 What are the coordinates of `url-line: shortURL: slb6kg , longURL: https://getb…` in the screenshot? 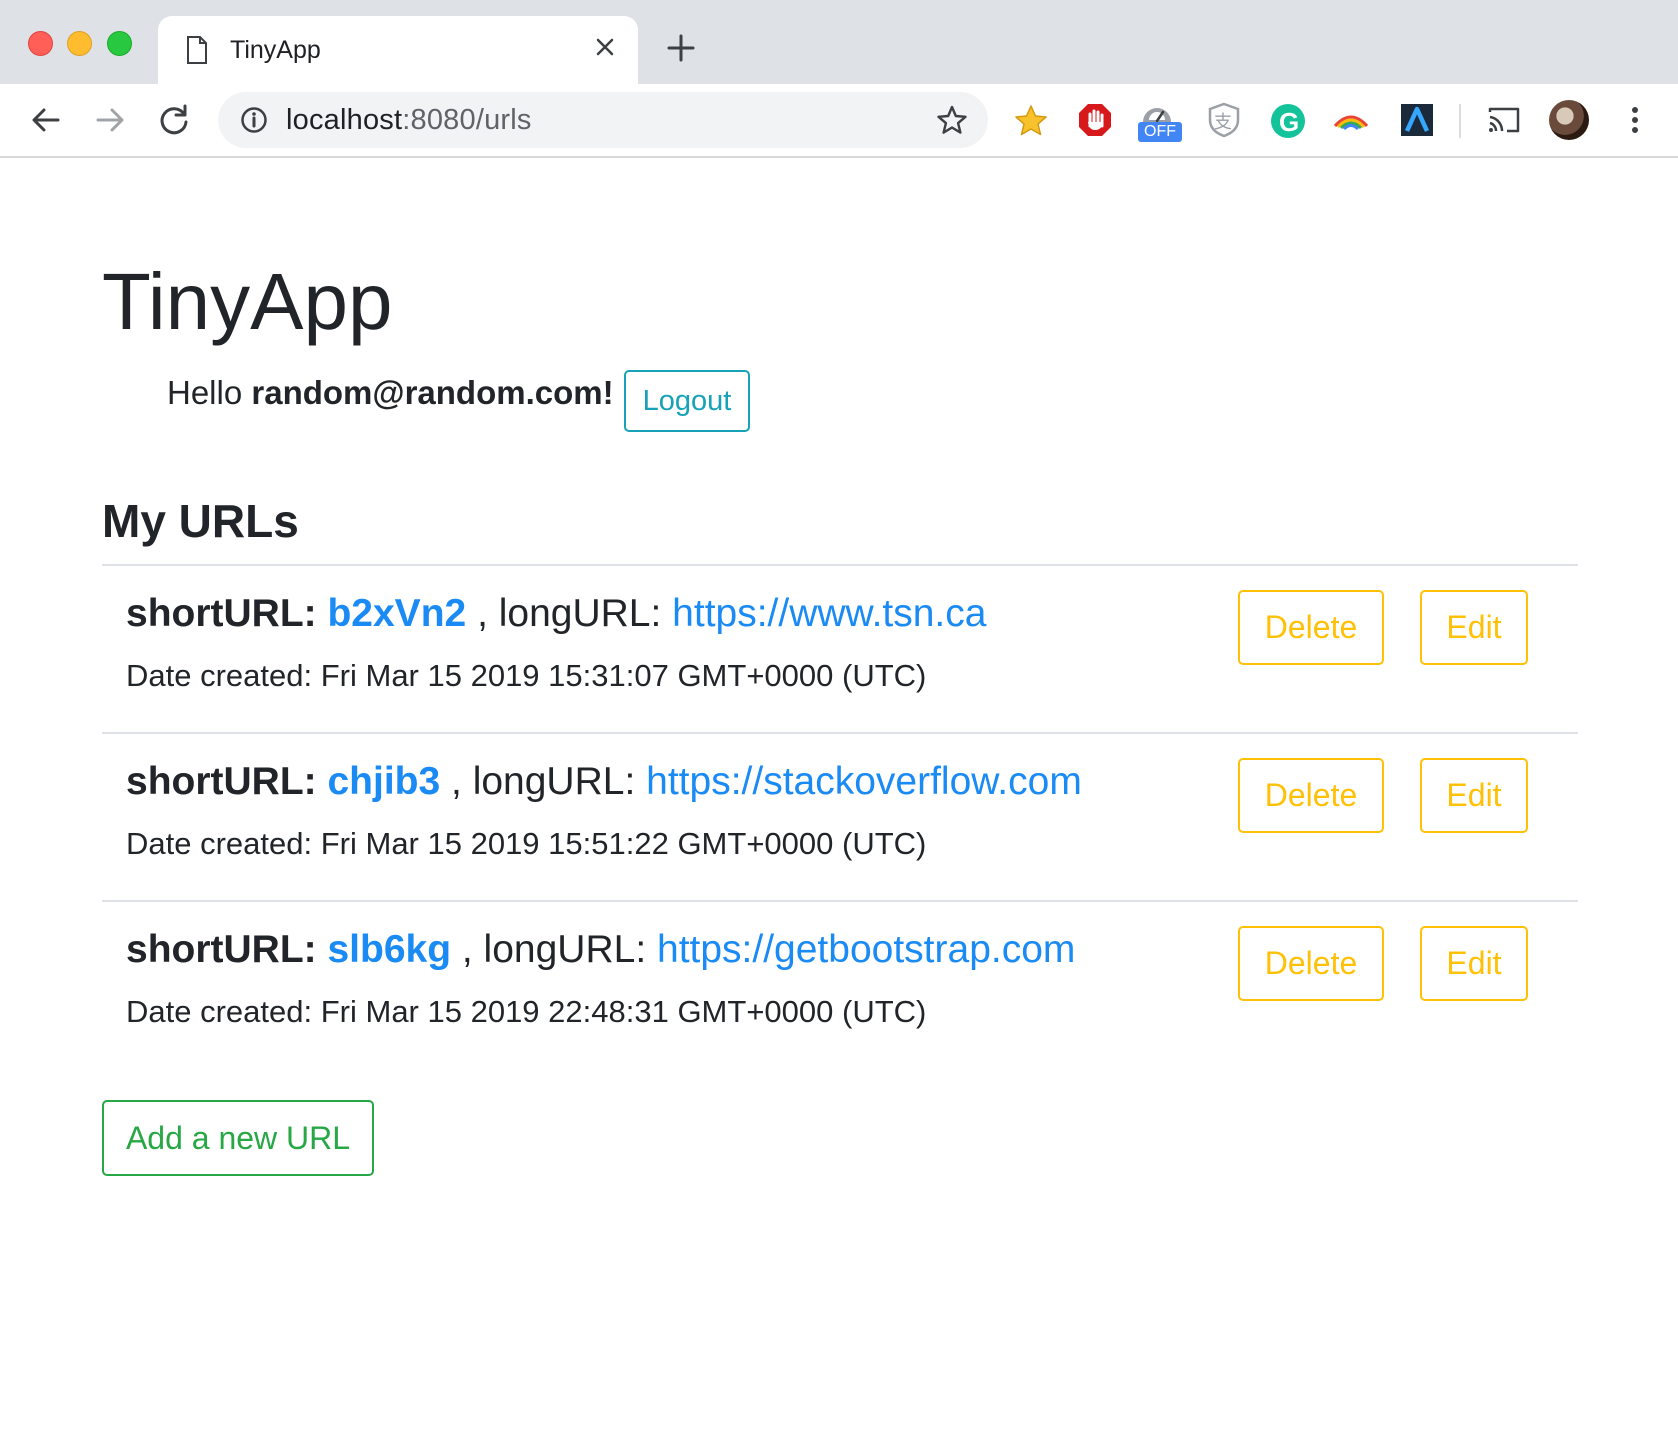 It's located at (600, 950).